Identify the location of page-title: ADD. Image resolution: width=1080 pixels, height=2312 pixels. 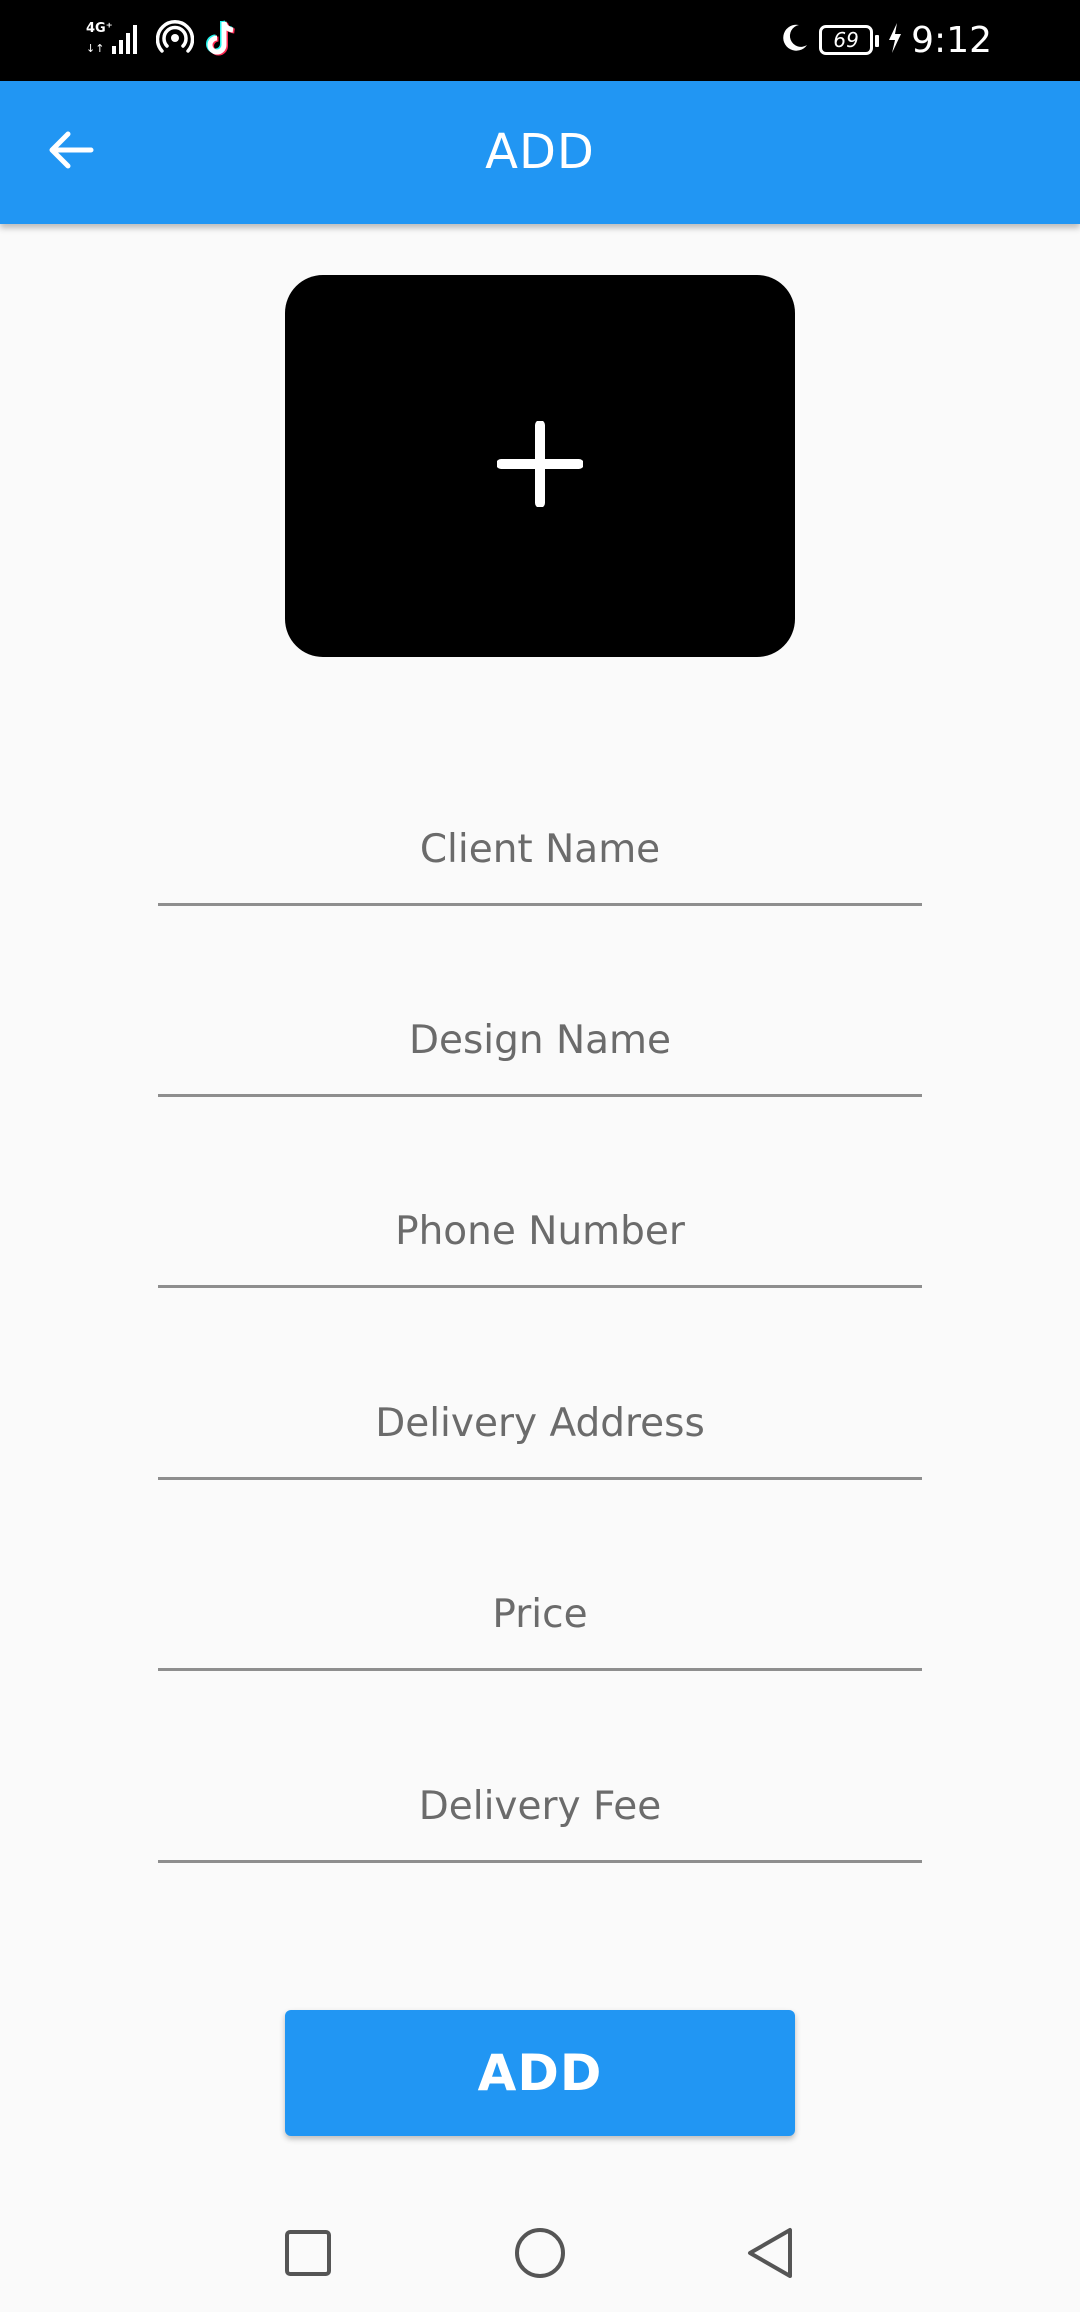
(540, 152).